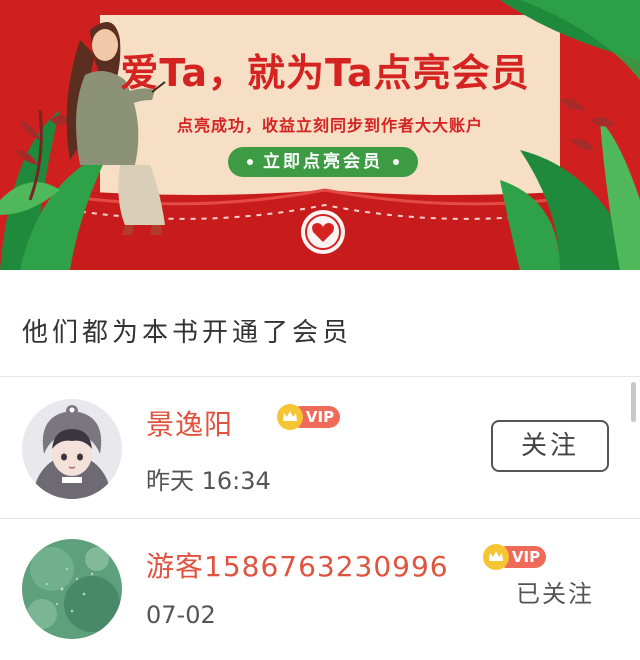  Describe the element at coordinates (189, 423) in the screenshot. I see `member-name: 景逸阳` at that location.